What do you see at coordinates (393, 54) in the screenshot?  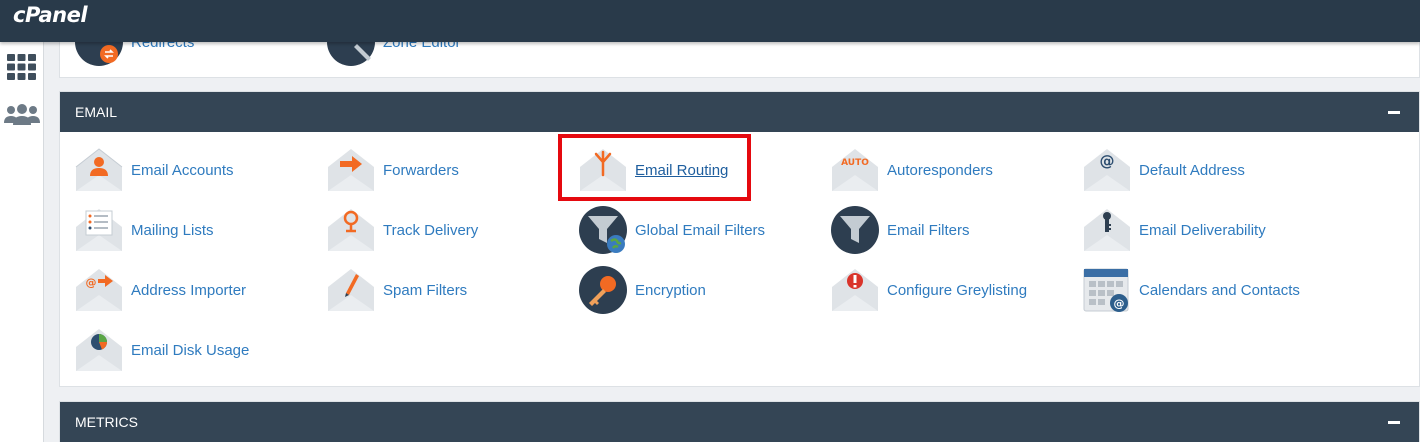 I see `zone-editor-item: Zone Editor` at bounding box center [393, 54].